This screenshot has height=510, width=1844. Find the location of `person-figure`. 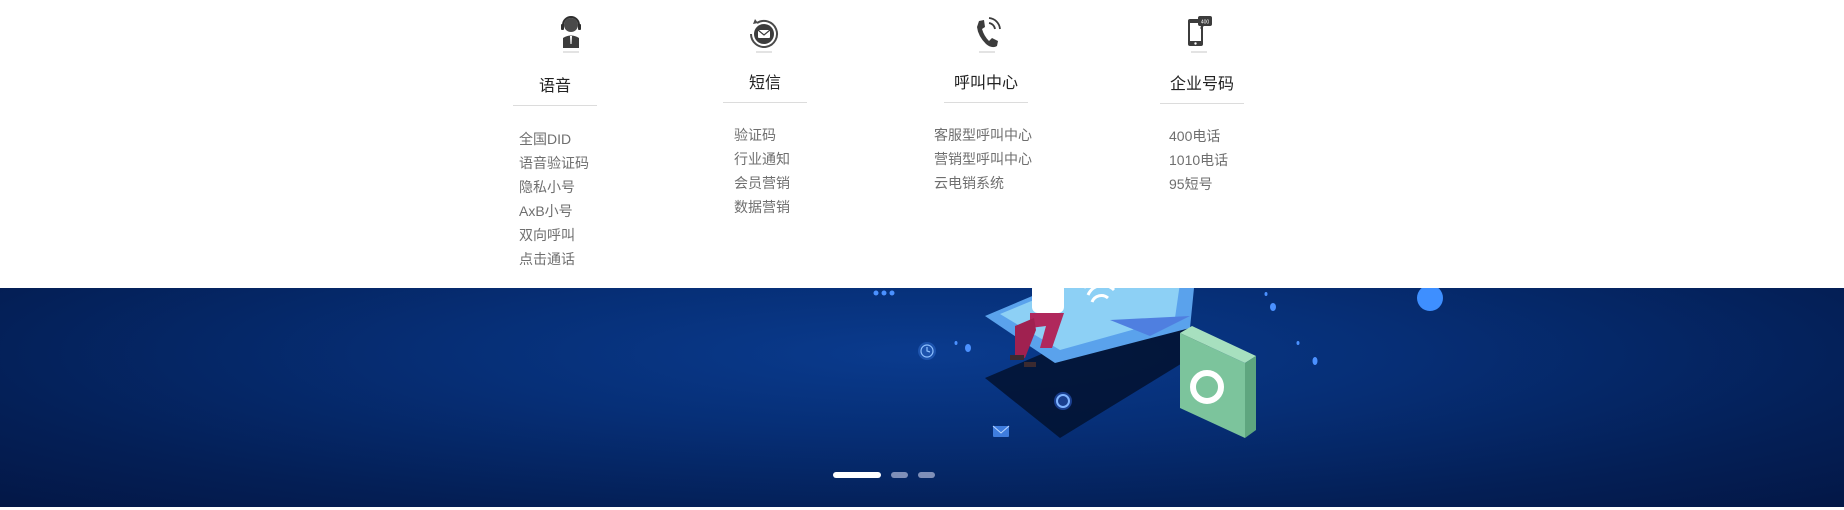

person-figure is located at coordinates (1048, 300).